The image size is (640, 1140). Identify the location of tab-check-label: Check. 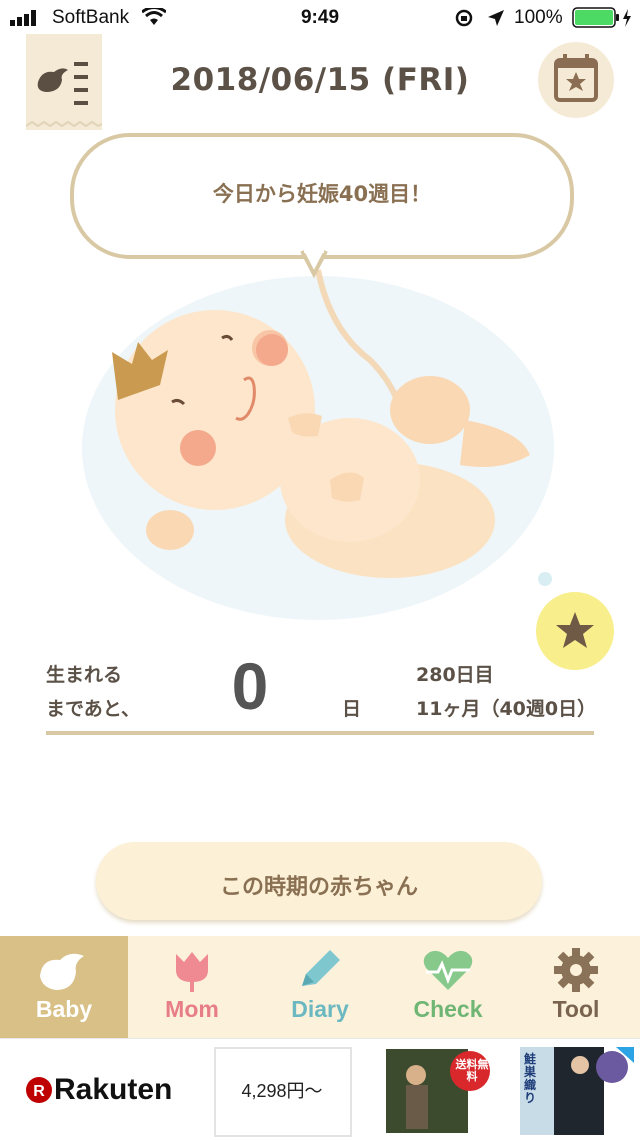
(448, 1009).